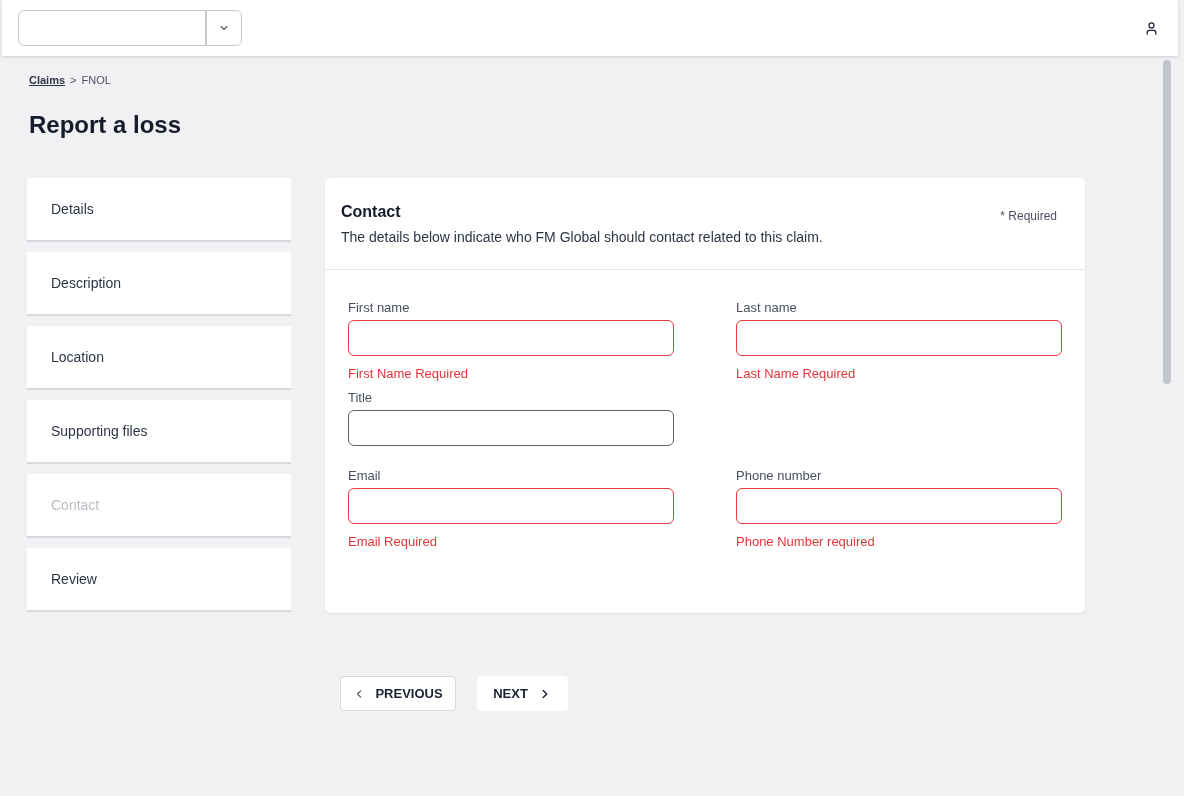 Image resolution: width=1184 pixels, height=796 pixels. Describe the element at coordinates (582, 237) in the screenshot. I see `card-description: The details below indicate who FM Global should contact related to this claim.` at that location.